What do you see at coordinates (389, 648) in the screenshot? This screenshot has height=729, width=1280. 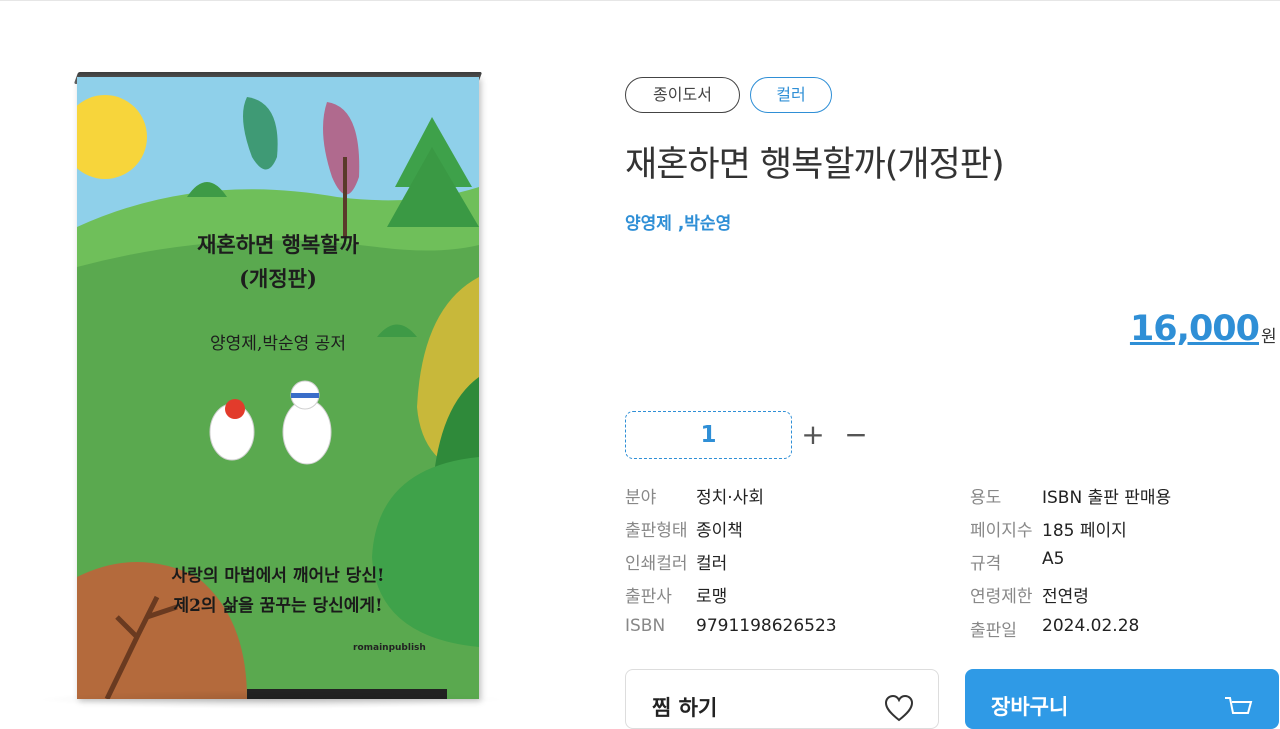 I see `cover-publisher: romainpublish` at bounding box center [389, 648].